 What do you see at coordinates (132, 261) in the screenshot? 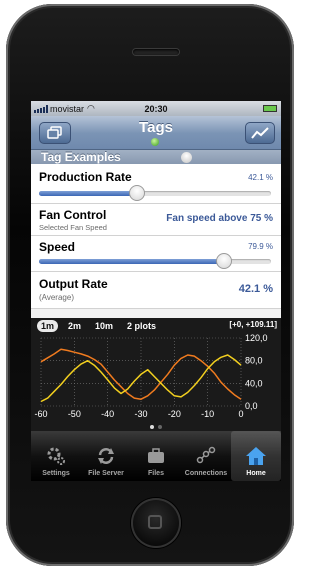
I see `speed-slider-fill` at bounding box center [132, 261].